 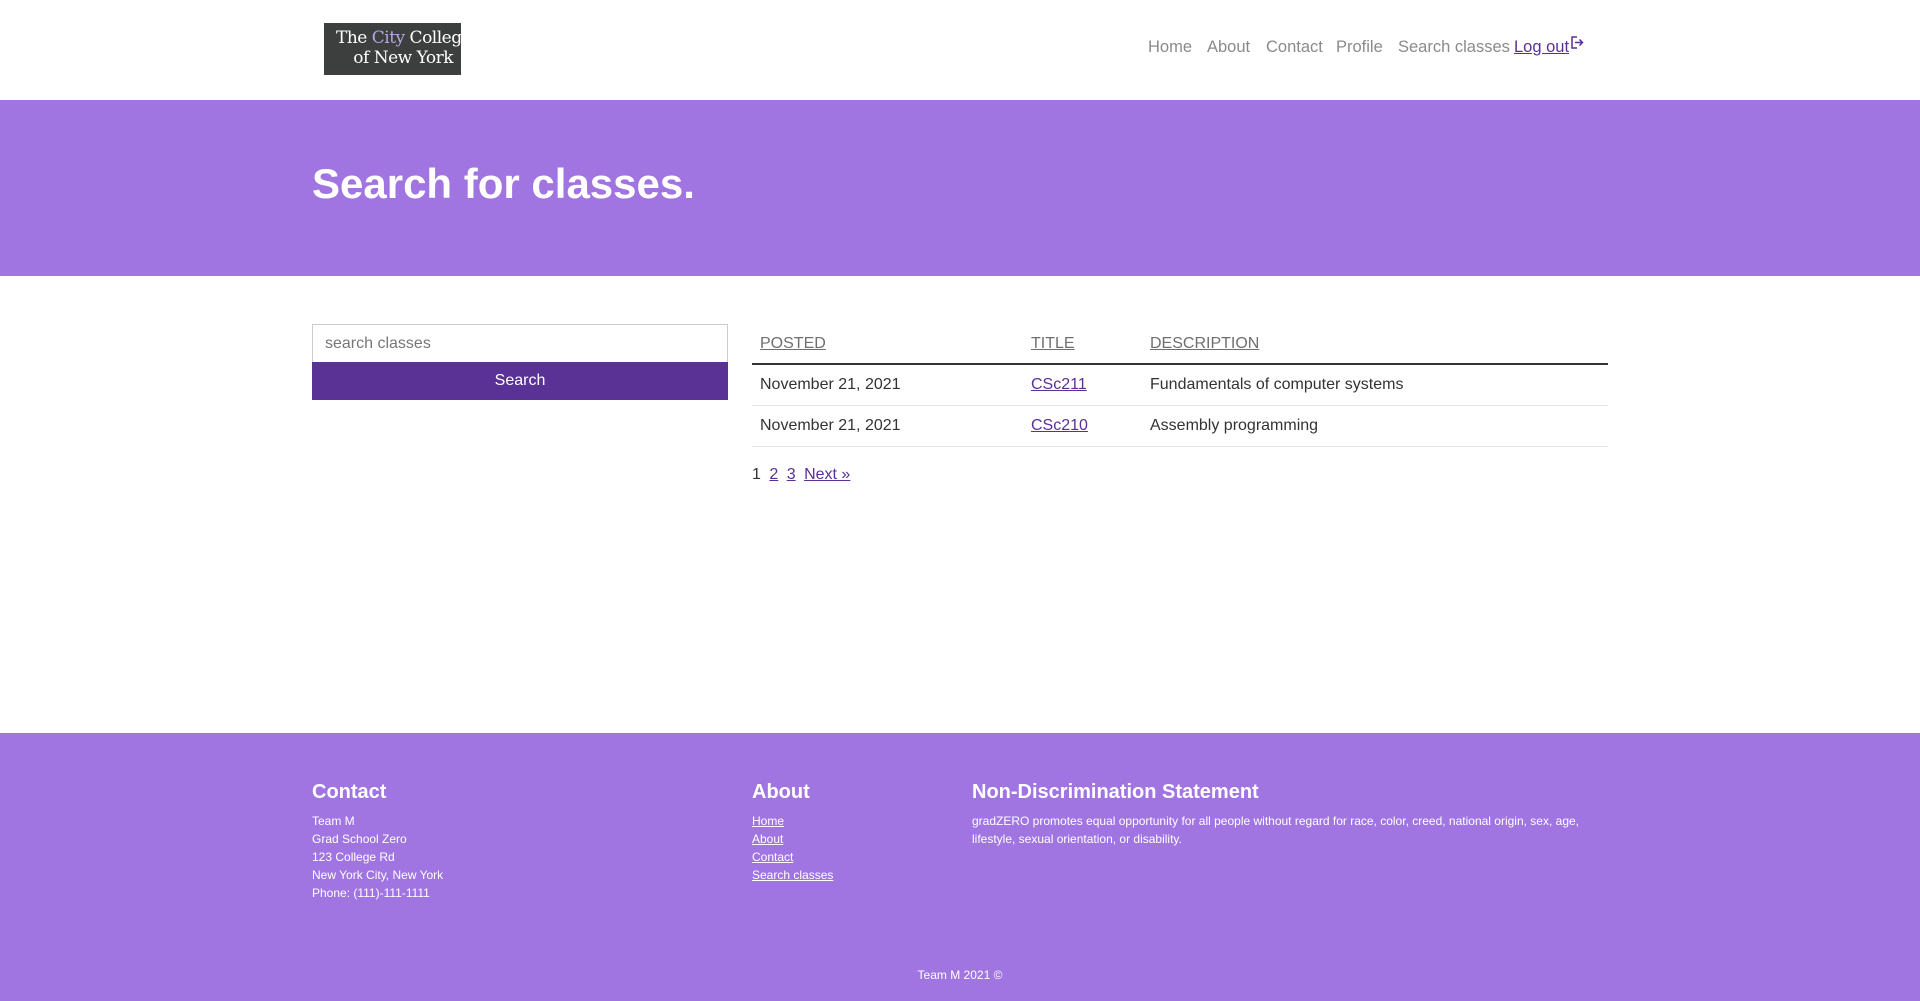 I want to click on contact-line: Team M, so click(x=333, y=821).